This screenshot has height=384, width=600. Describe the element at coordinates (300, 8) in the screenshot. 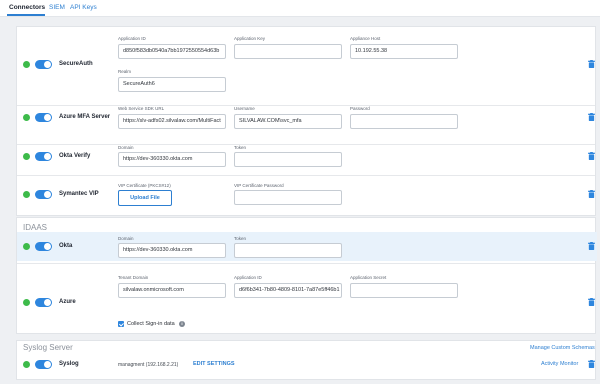

I see `tab-bar: Connectors SIEM API Keys` at that location.